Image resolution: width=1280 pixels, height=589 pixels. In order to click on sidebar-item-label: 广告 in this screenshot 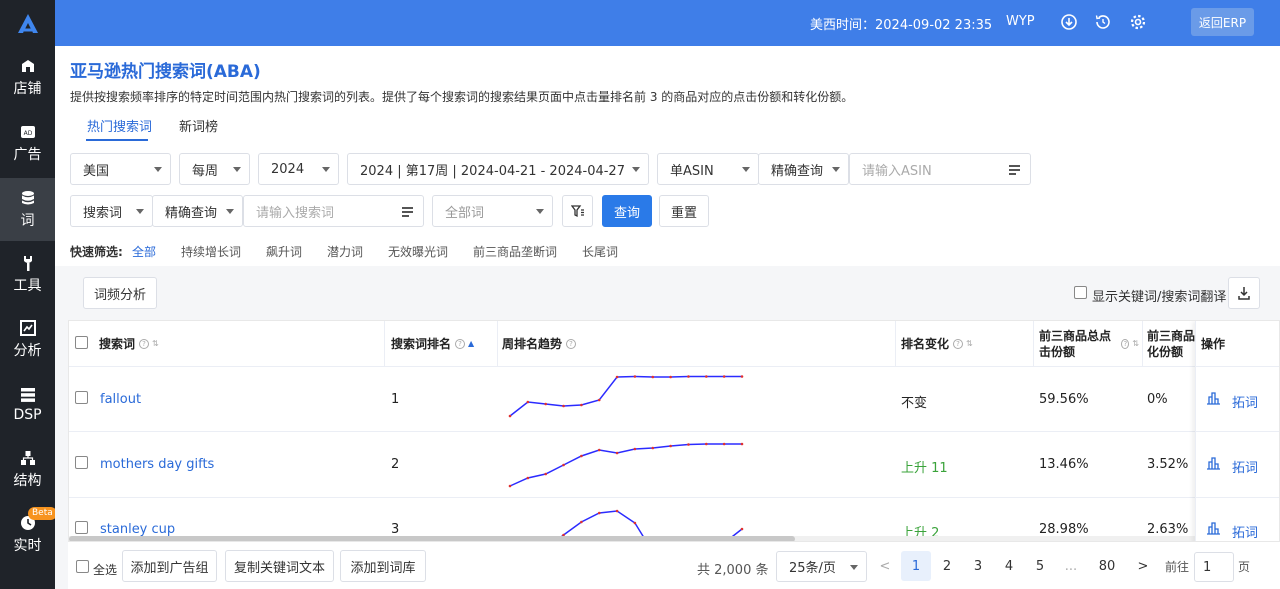, I will do `click(27, 154)`.